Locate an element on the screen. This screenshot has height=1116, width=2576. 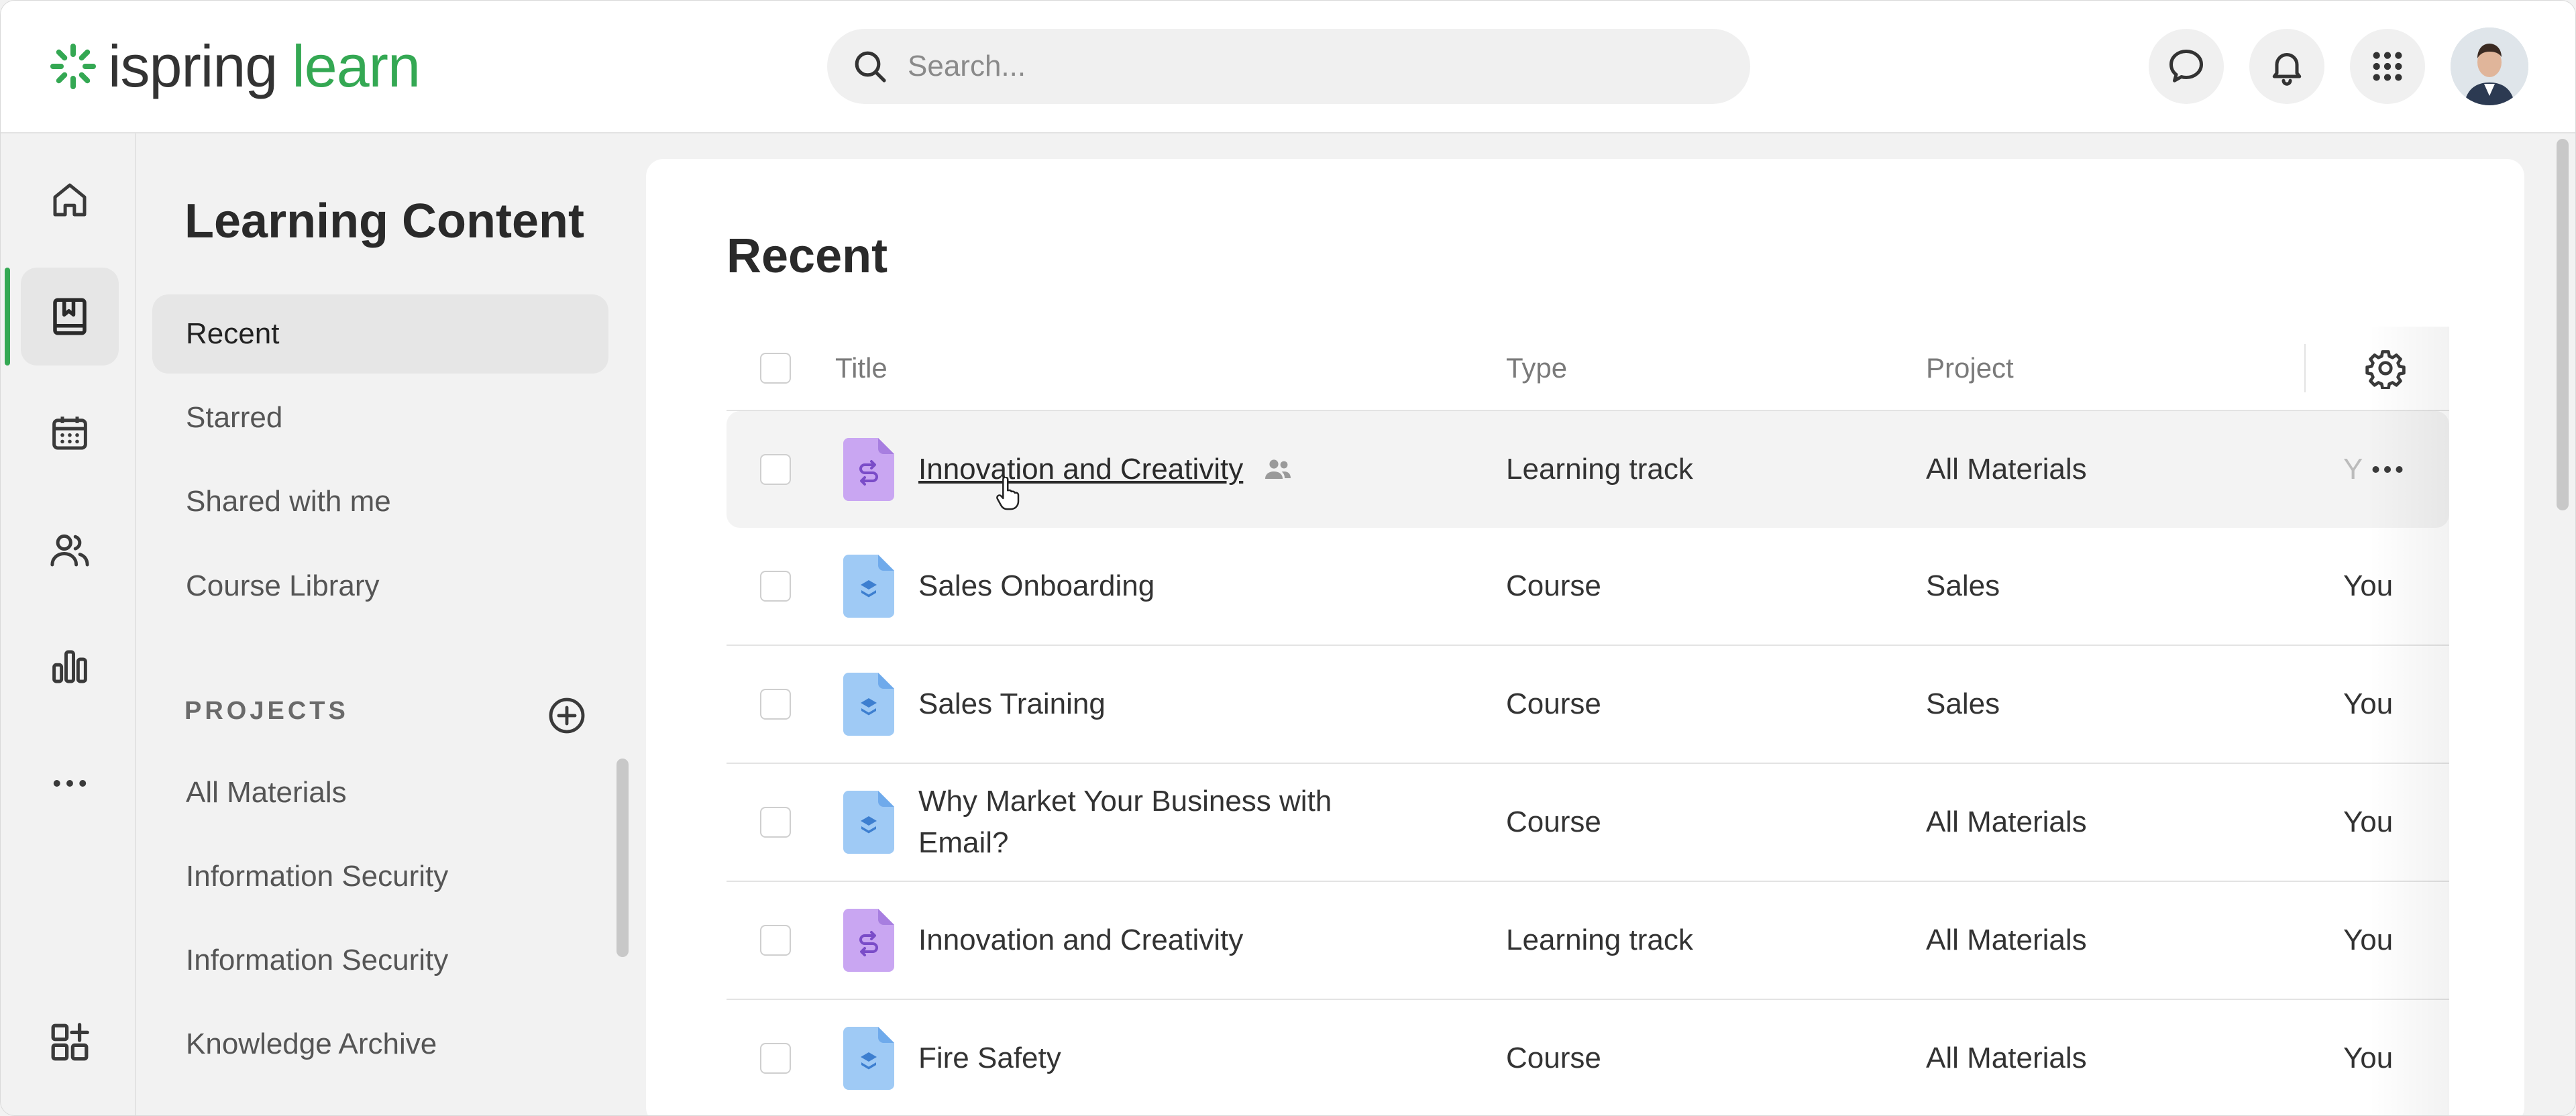
sidebar-scrollbar is located at coordinates (622, 858).